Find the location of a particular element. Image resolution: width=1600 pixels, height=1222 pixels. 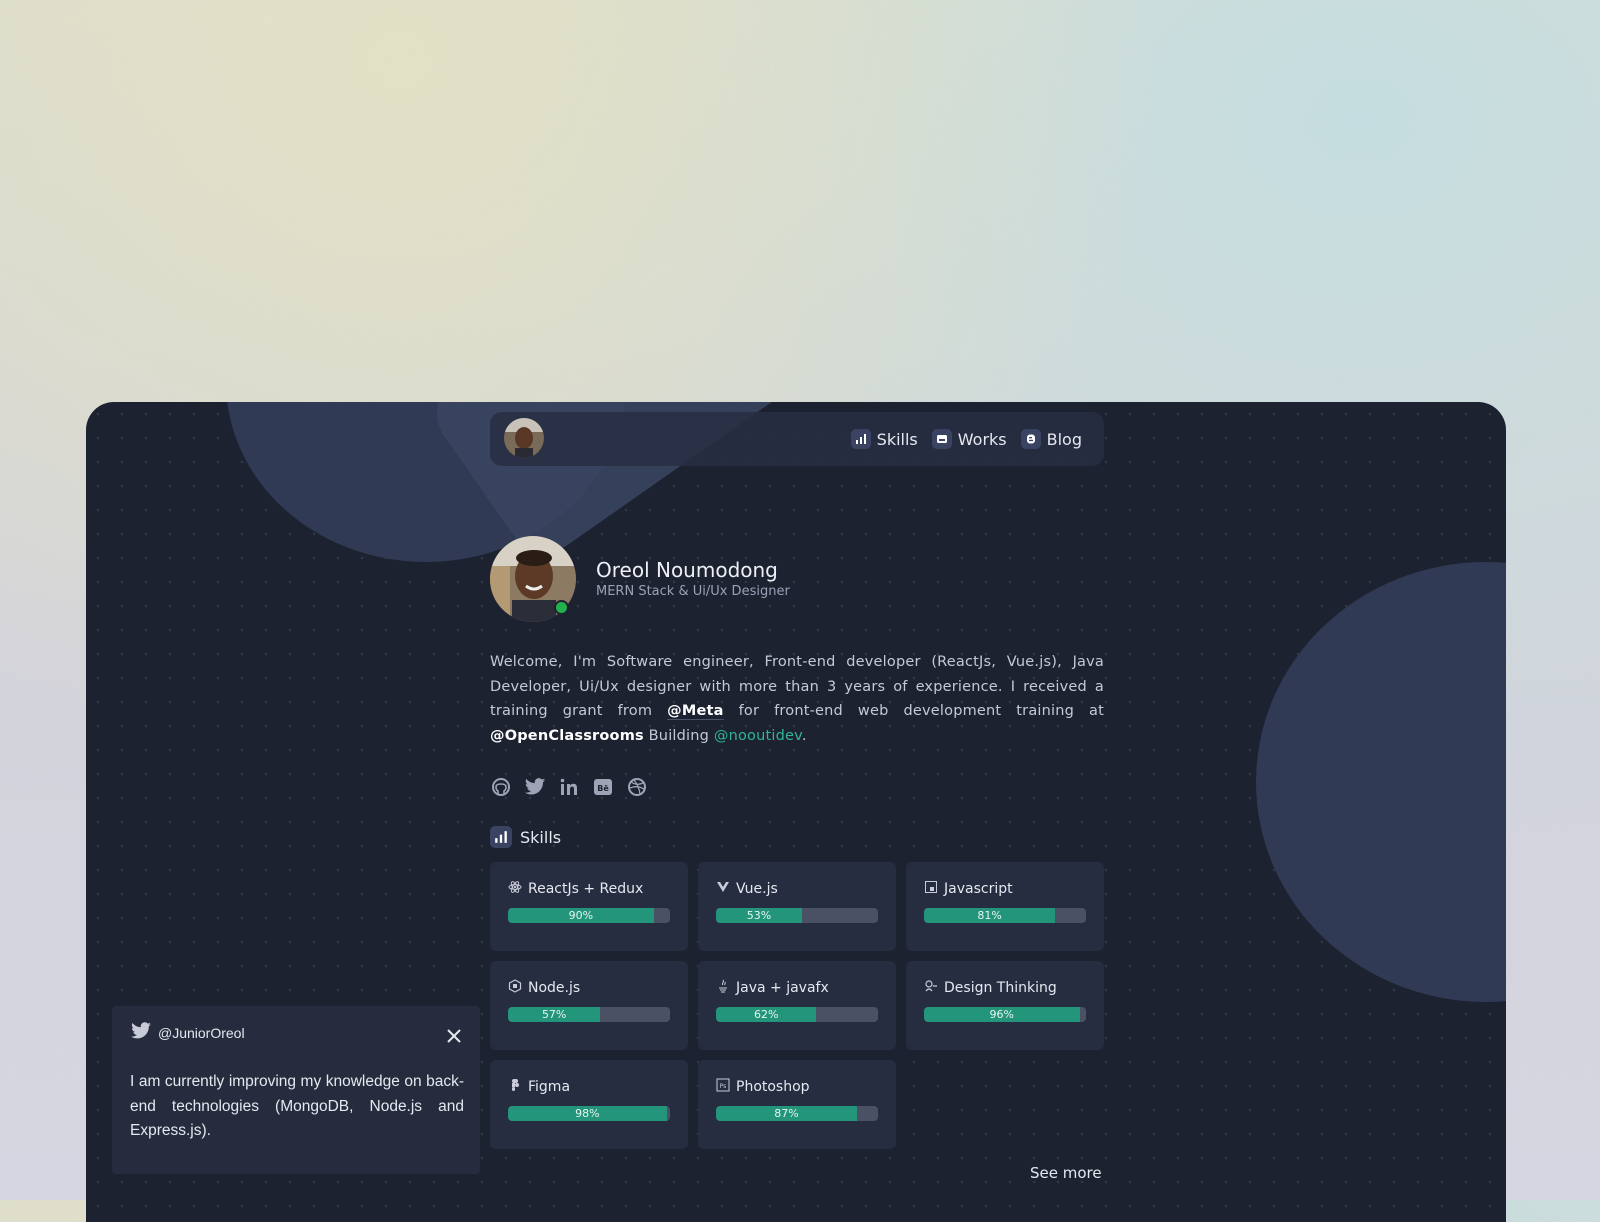

skill-progress-fill: 96% is located at coordinates (1002, 1014).